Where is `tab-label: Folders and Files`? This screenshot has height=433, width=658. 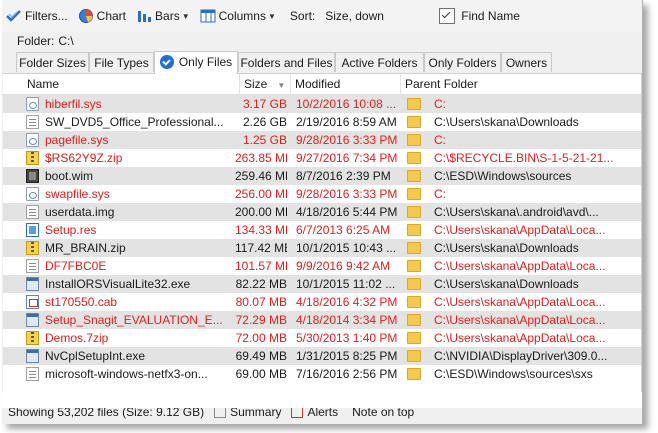 tab-label: Folders and Files is located at coordinates (286, 63).